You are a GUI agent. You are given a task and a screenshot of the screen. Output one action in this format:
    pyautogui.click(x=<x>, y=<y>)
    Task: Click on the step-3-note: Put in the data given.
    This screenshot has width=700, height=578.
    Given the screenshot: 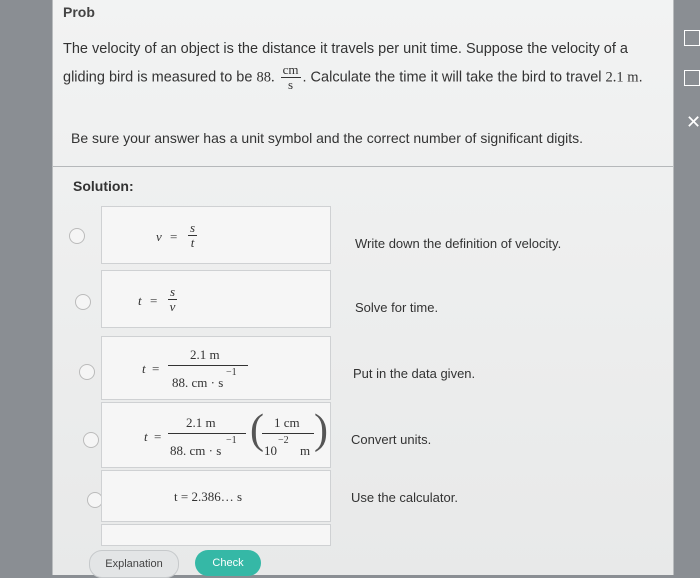 What is the action you would take?
    pyautogui.click(x=414, y=373)
    